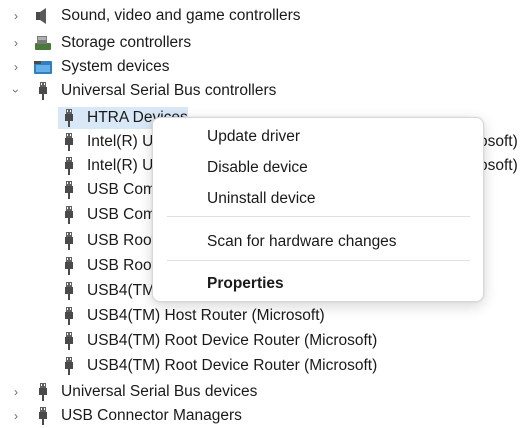 This screenshot has width=520, height=428. I want to click on tree-node-usb4-host-router-2: USB4(TM) Host Router (Microsoft), so click(260, 316).